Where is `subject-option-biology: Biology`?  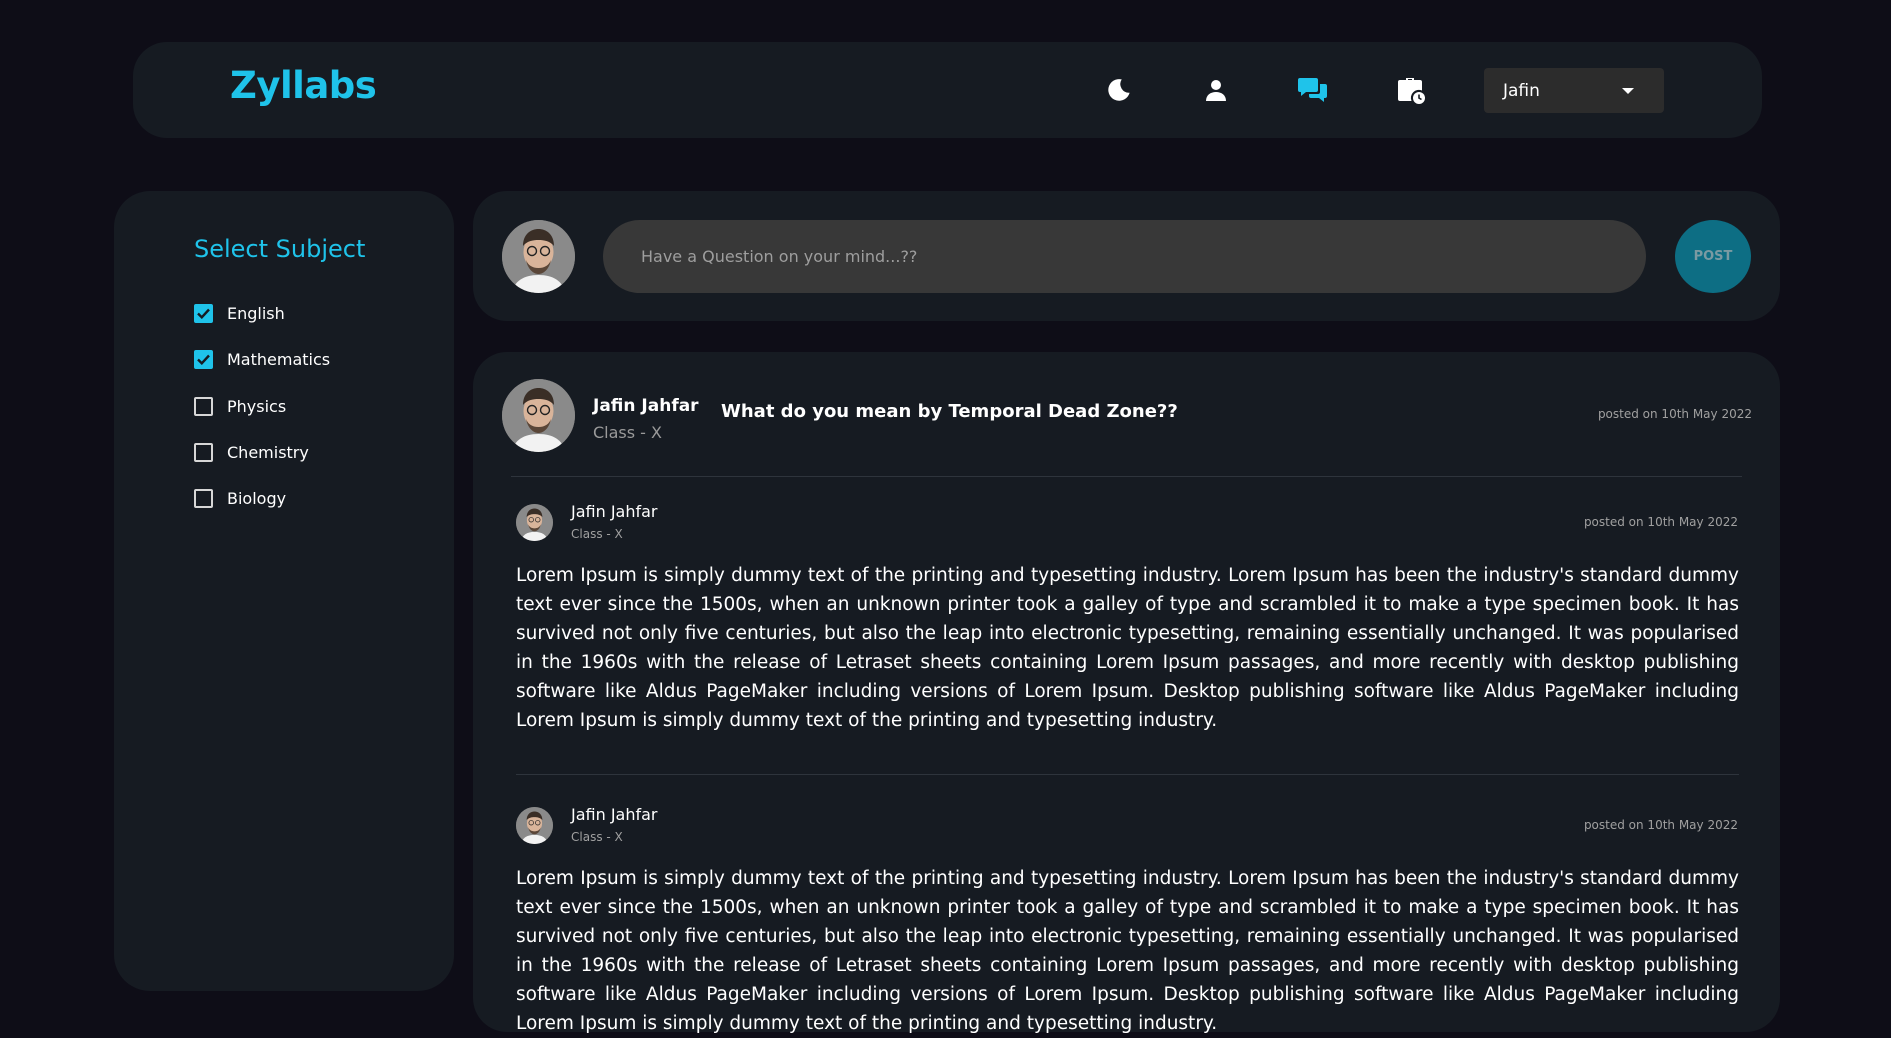 subject-option-biology: Biology is located at coordinates (240, 498).